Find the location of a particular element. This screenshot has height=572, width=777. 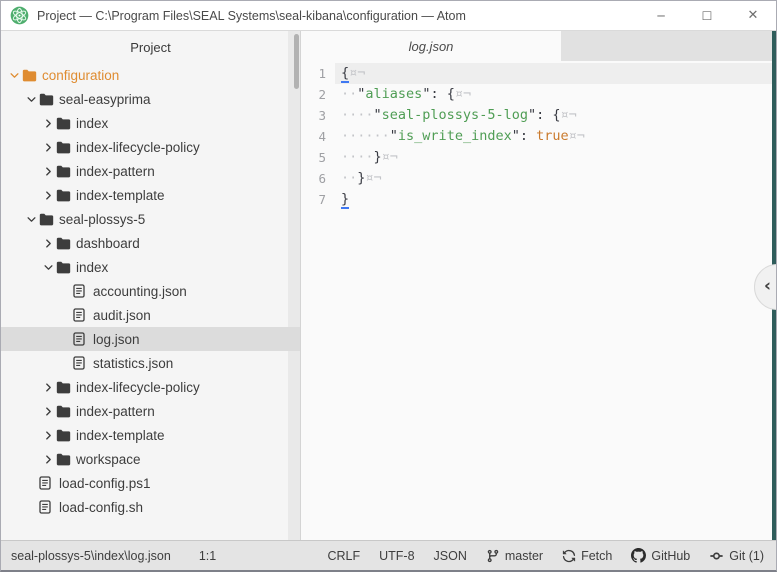

tree-item-load-config.ps1: load-config.ps1 is located at coordinates (150, 483).